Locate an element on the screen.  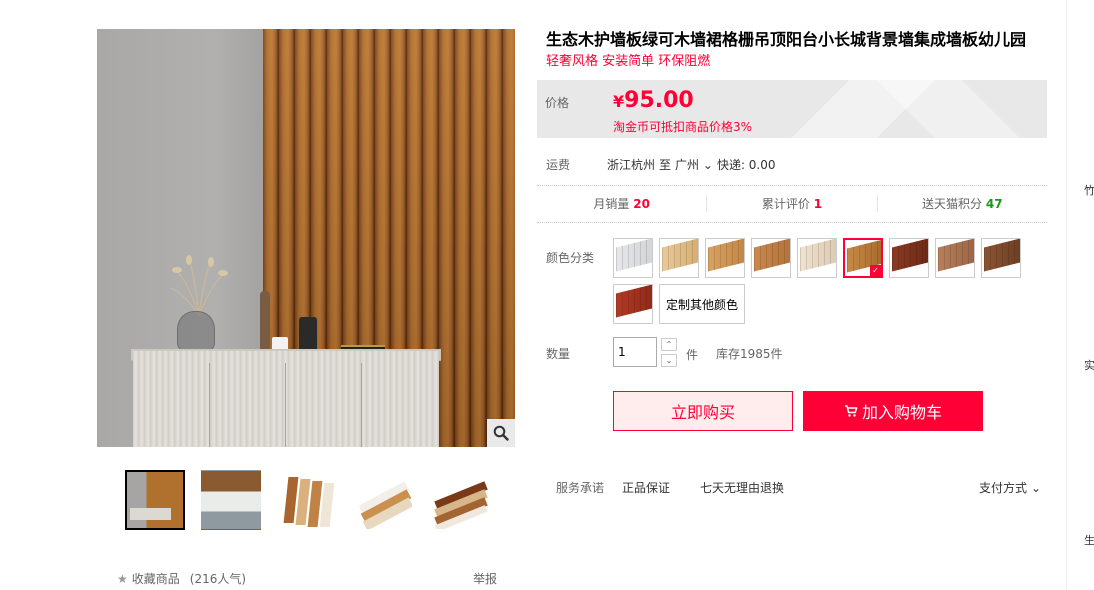
report-link: 举报 is located at coordinates (485, 578).